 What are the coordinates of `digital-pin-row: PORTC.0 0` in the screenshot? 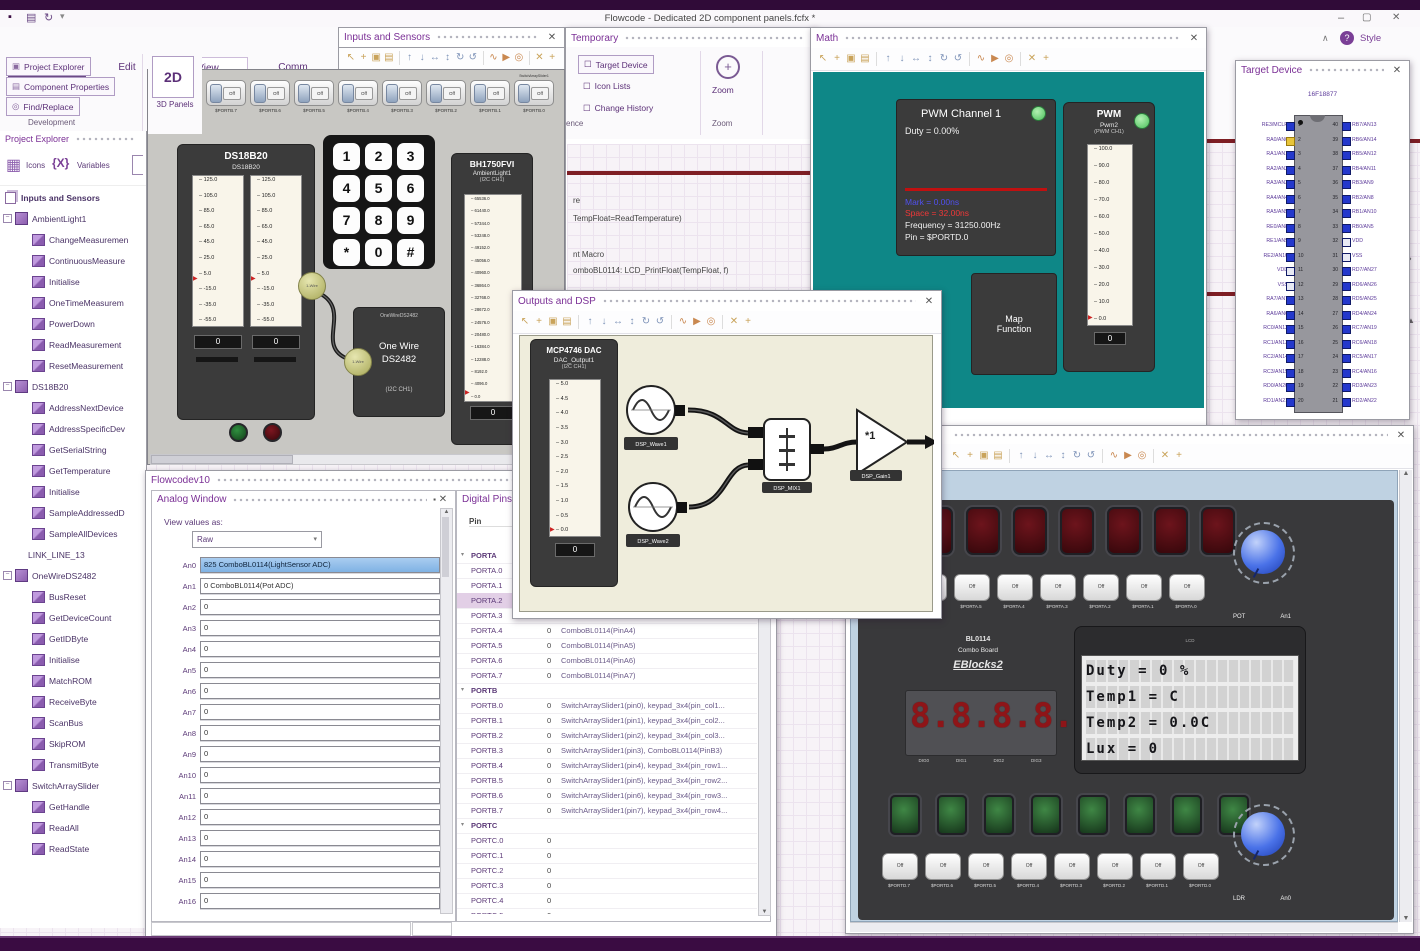 It's located at (607, 841).